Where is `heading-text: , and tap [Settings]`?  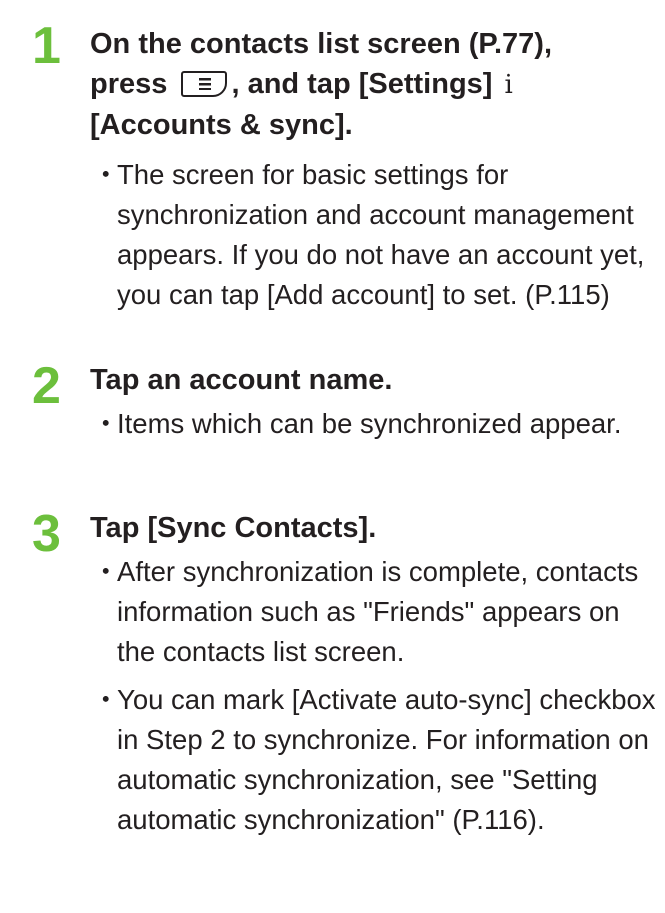 heading-text: , and tap [Settings] is located at coordinates (362, 84).